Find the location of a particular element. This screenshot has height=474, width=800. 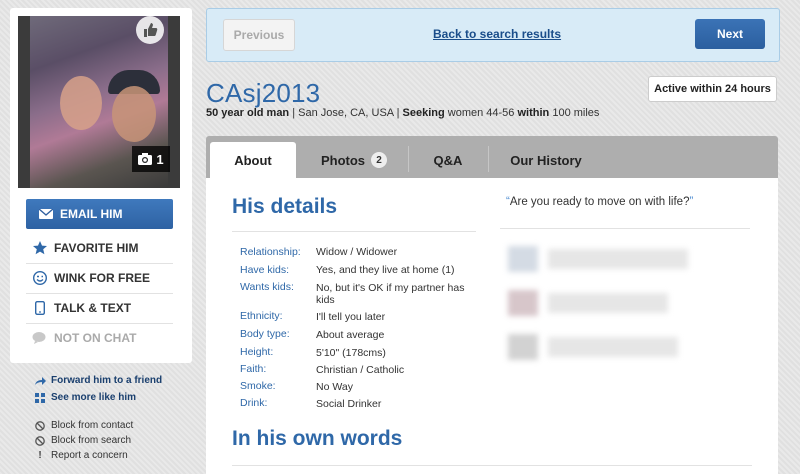

see-more-like-him-label: See more like him is located at coordinates (94, 397).